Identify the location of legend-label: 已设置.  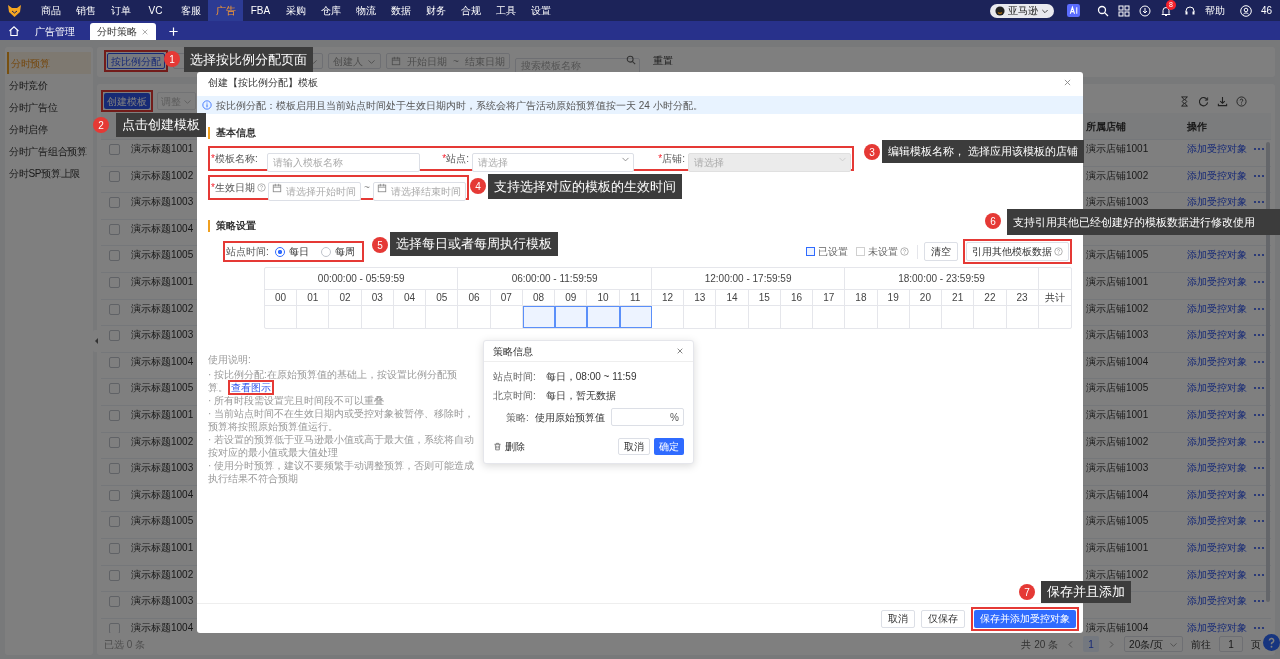
(833, 252).